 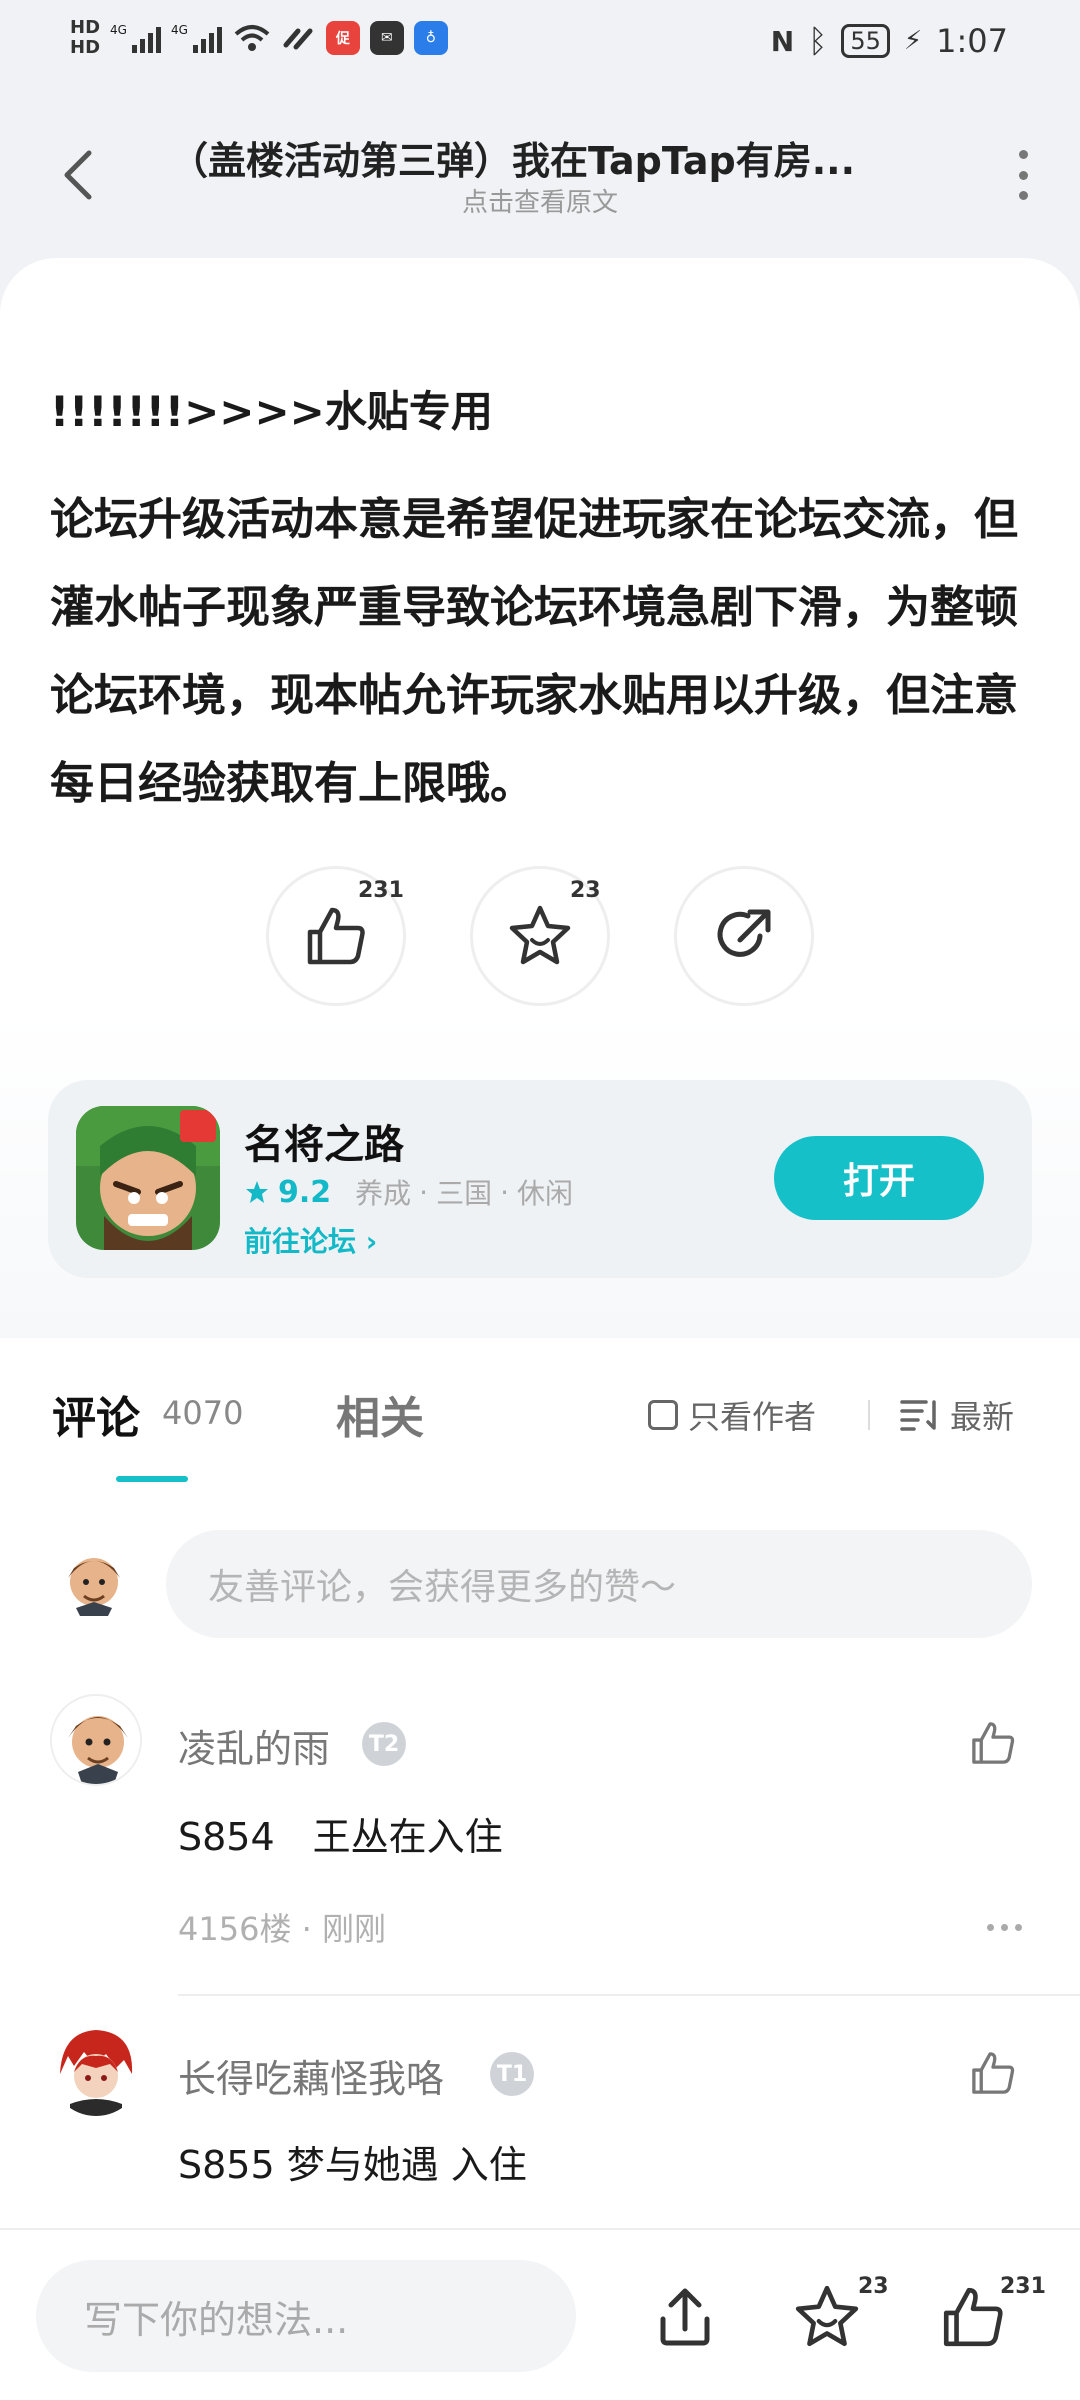 What do you see at coordinates (384, 1744) in the screenshot?
I see `level-badge: T2` at bounding box center [384, 1744].